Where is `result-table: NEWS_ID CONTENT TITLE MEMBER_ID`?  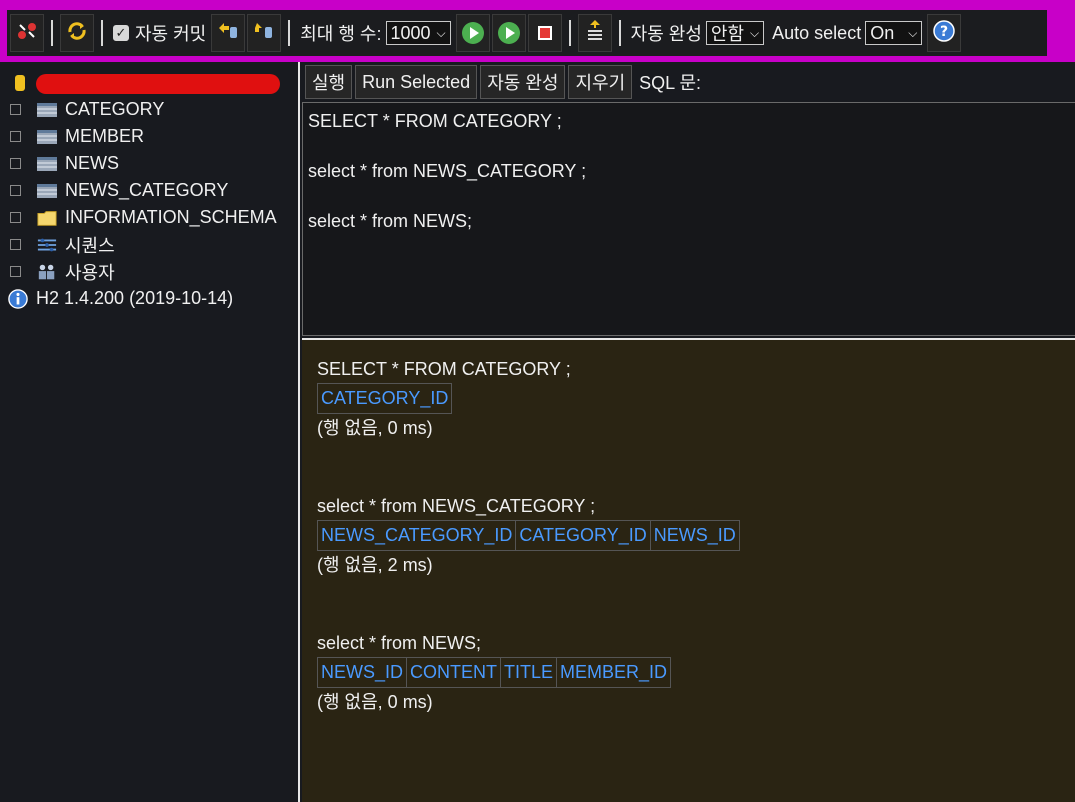 result-table: NEWS_ID CONTENT TITLE MEMBER_ID is located at coordinates (494, 672).